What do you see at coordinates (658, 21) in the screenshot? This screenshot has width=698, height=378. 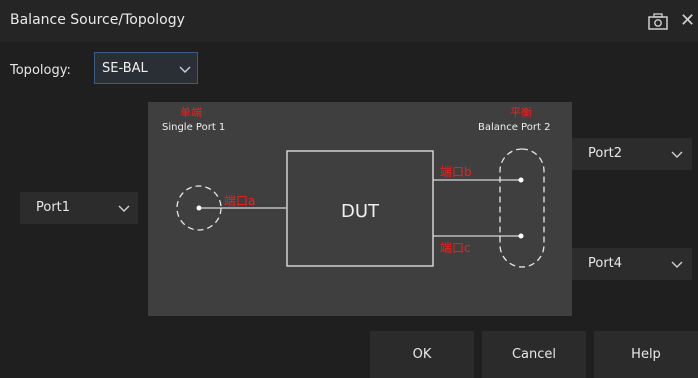 I see `camera-icon` at bounding box center [658, 21].